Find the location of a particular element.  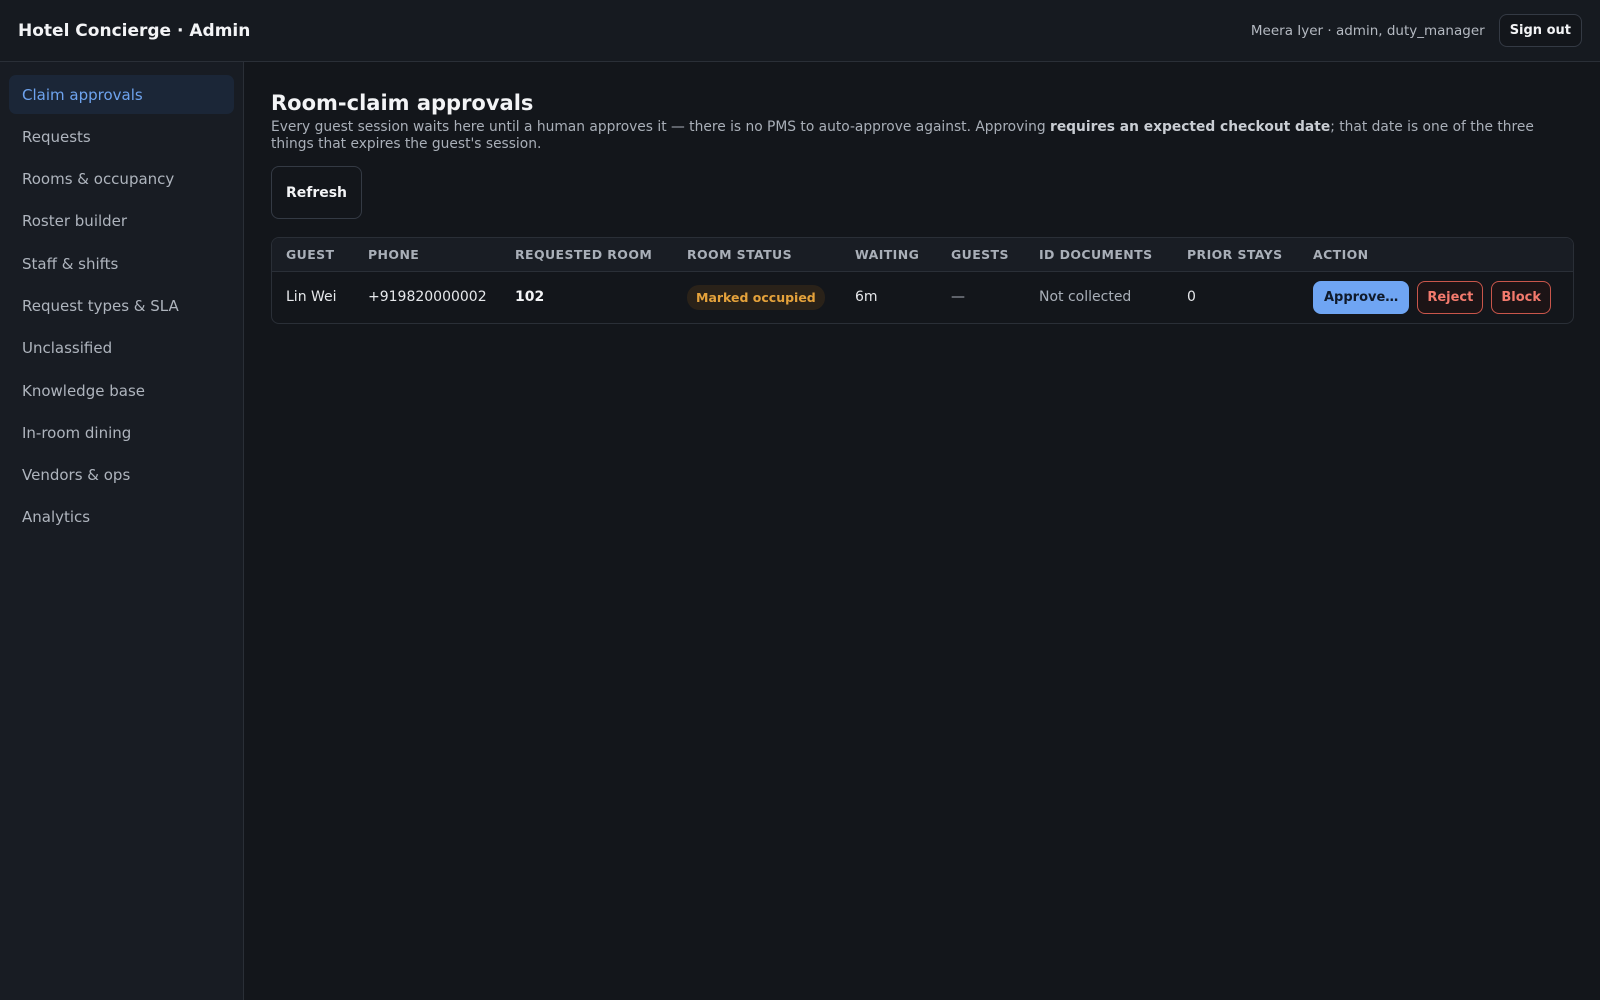

column-header-requested-room: REQUESTED ROOM is located at coordinates (587, 255).